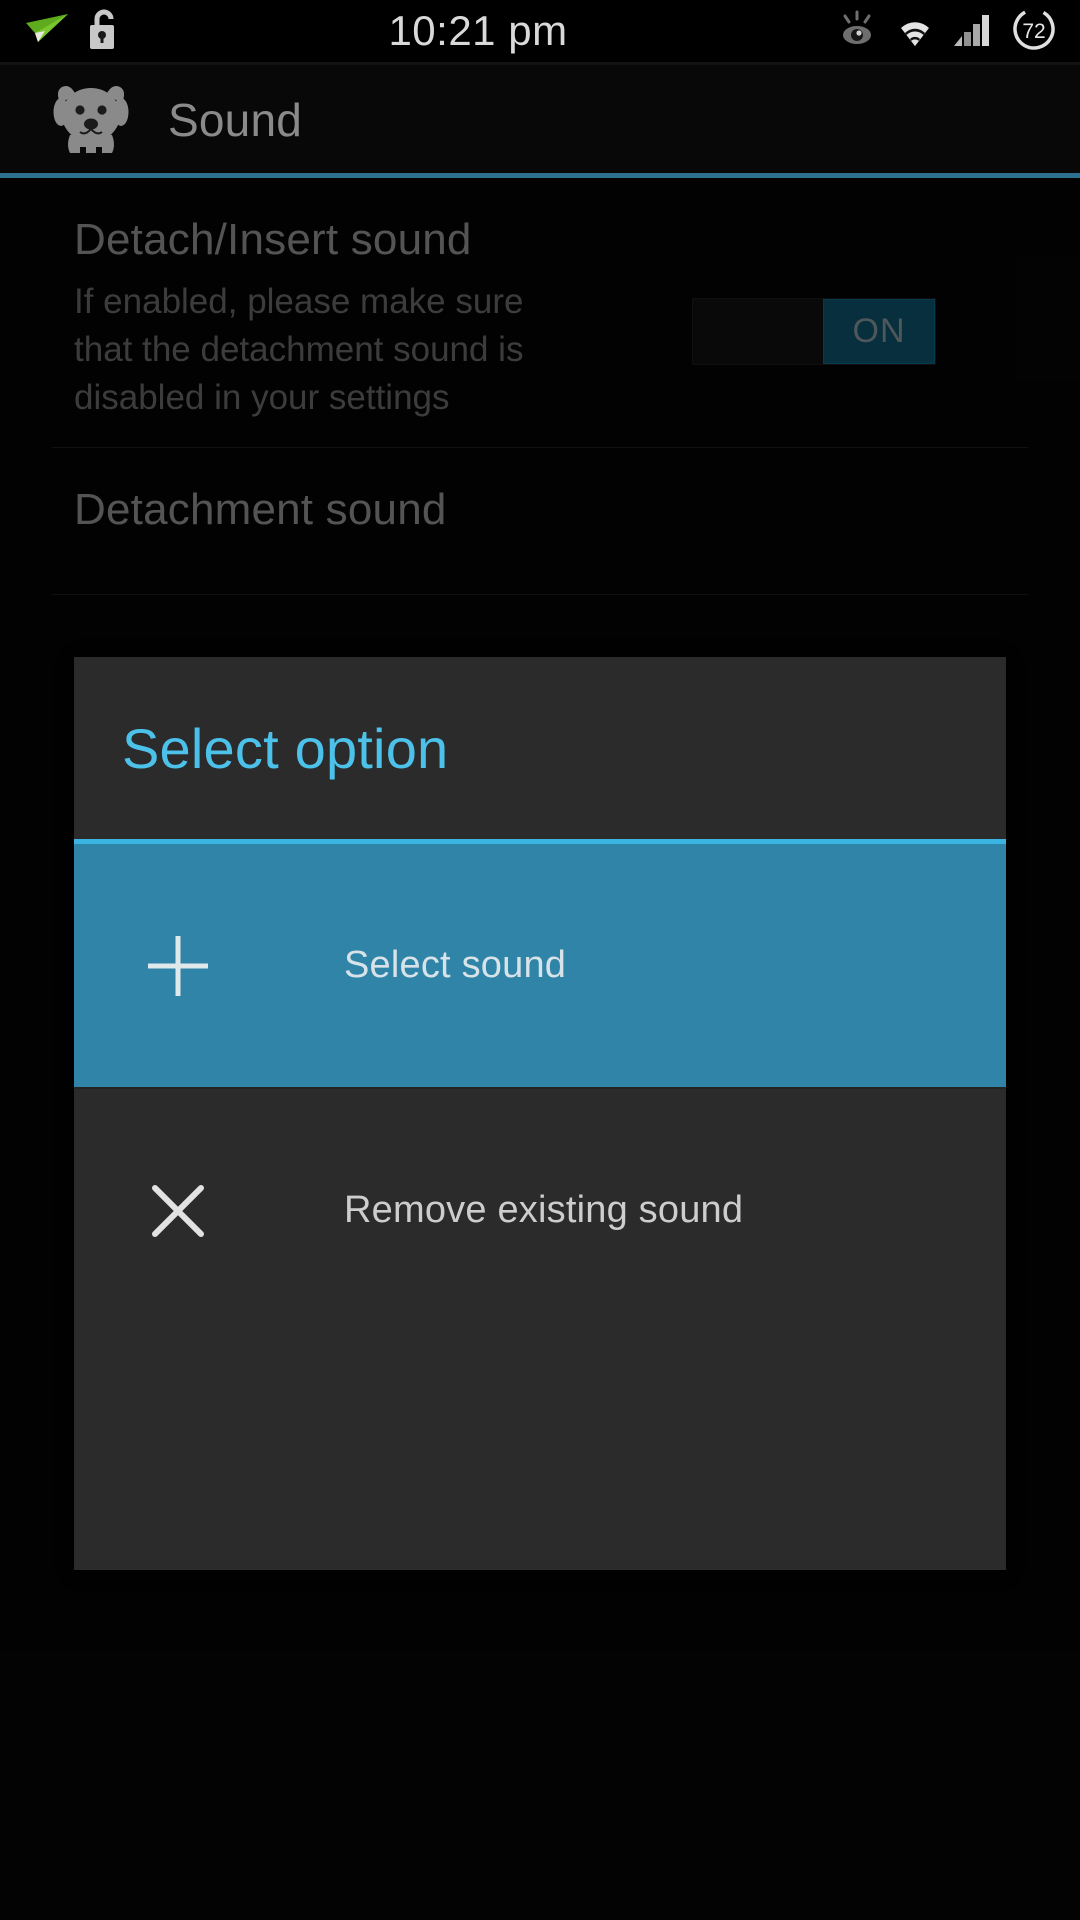 This screenshot has width=1080, height=1920. I want to click on page-title: Sound, so click(235, 120).